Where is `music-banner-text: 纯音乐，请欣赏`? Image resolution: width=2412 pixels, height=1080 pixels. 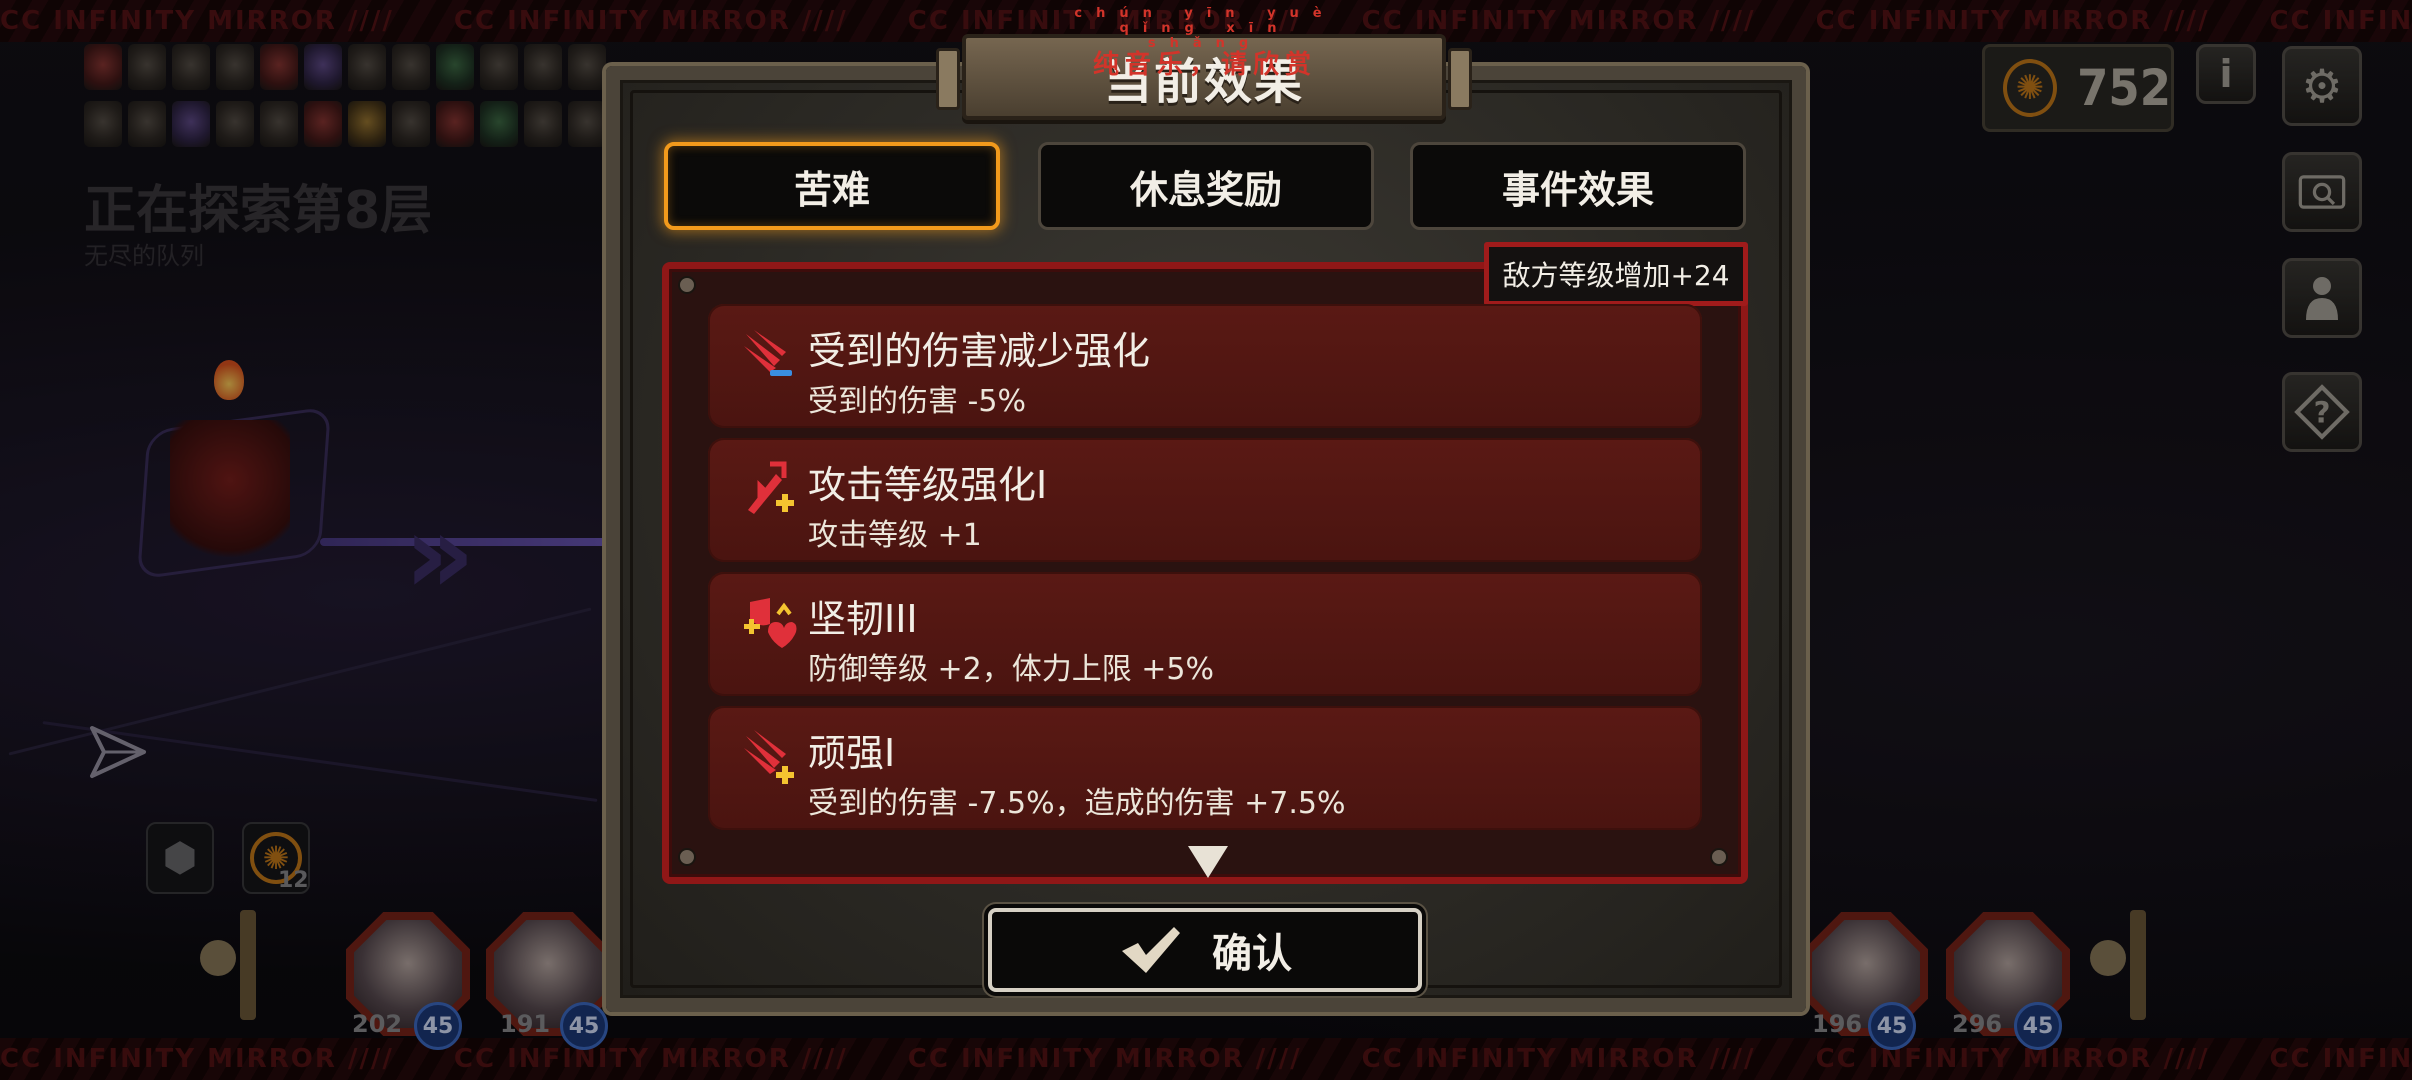
music-banner-text: 纯音乐，请欣赏 is located at coordinates (1204, 65).